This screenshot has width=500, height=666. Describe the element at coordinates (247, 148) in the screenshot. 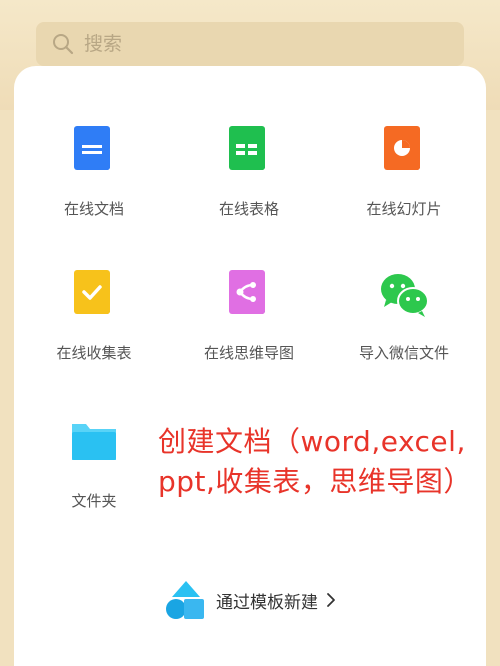

I see `sheet-icon` at that location.